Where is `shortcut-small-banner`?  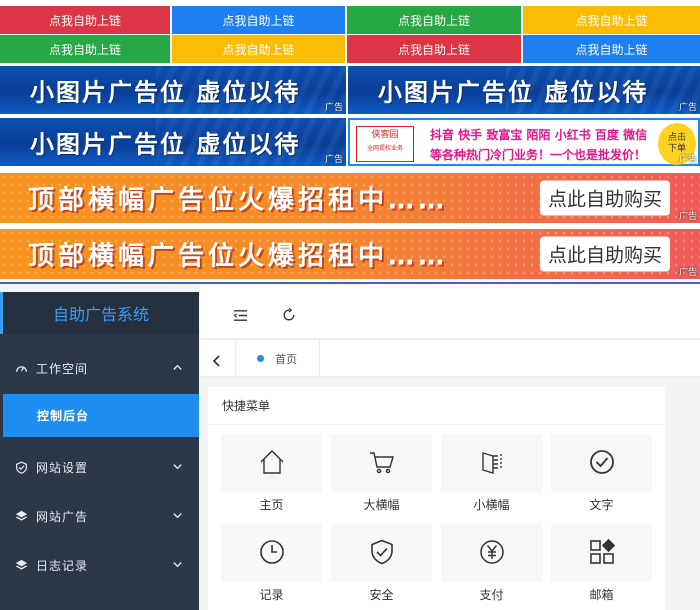 shortcut-small-banner is located at coordinates (491, 463).